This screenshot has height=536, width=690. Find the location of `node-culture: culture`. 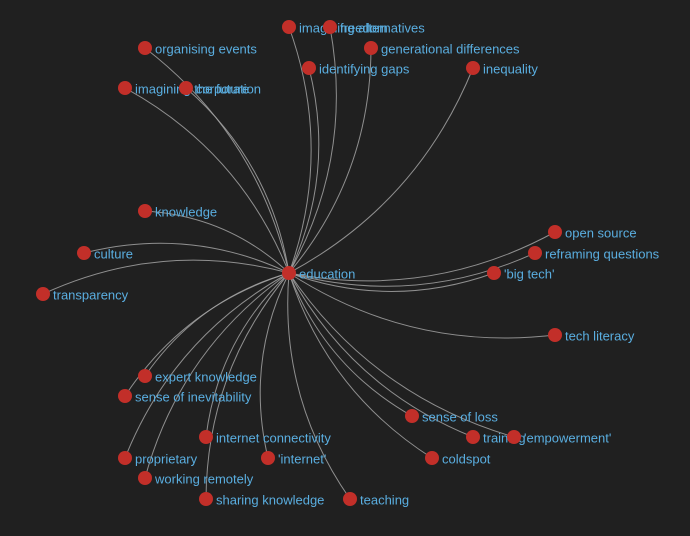

node-culture: culture is located at coordinates (105, 254).